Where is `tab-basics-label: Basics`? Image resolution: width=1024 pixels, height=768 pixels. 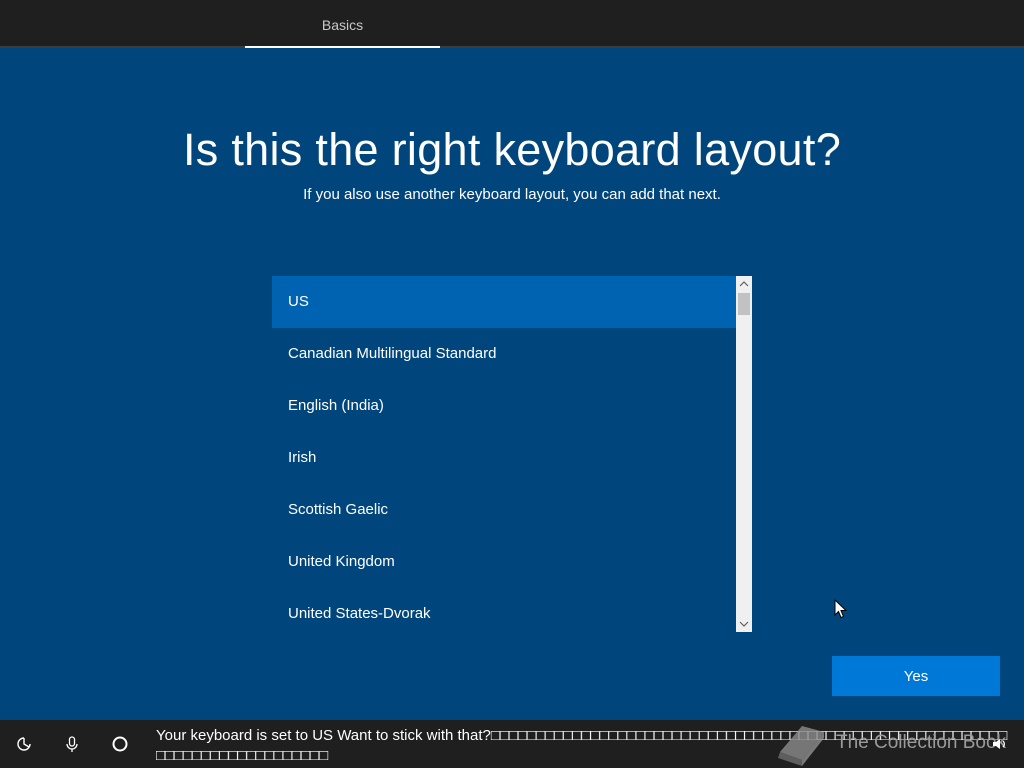
tab-basics-label: Basics is located at coordinates (342, 25).